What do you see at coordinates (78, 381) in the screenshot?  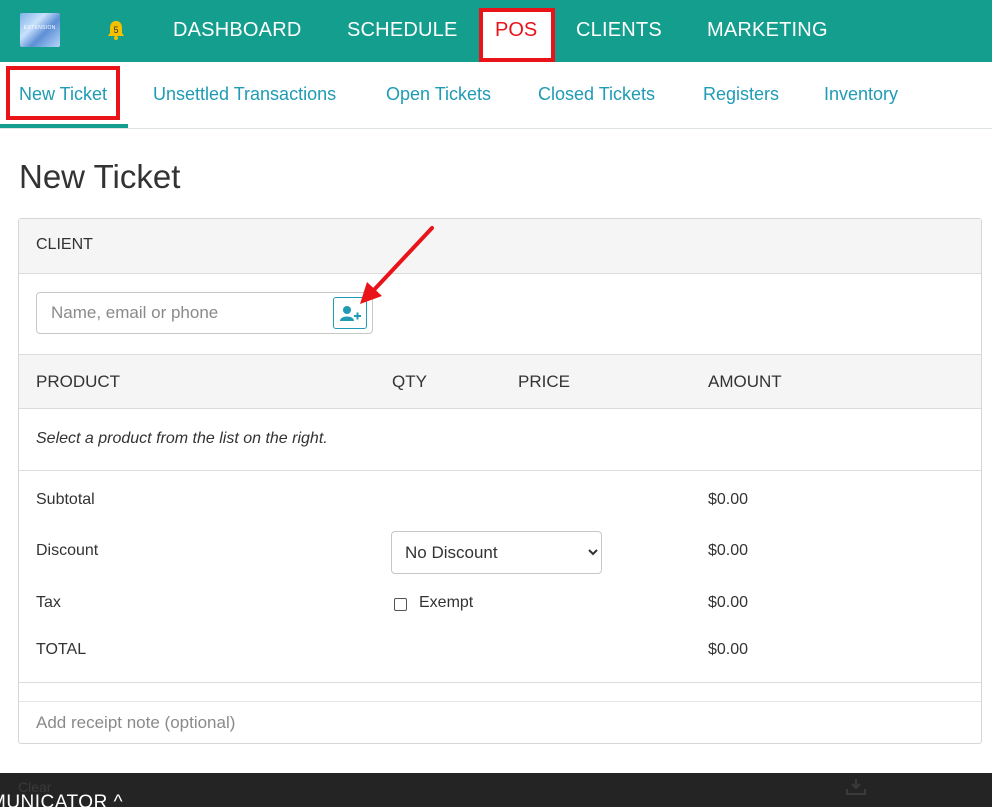 I see `col-product: PRODUCT` at bounding box center [78, 381].